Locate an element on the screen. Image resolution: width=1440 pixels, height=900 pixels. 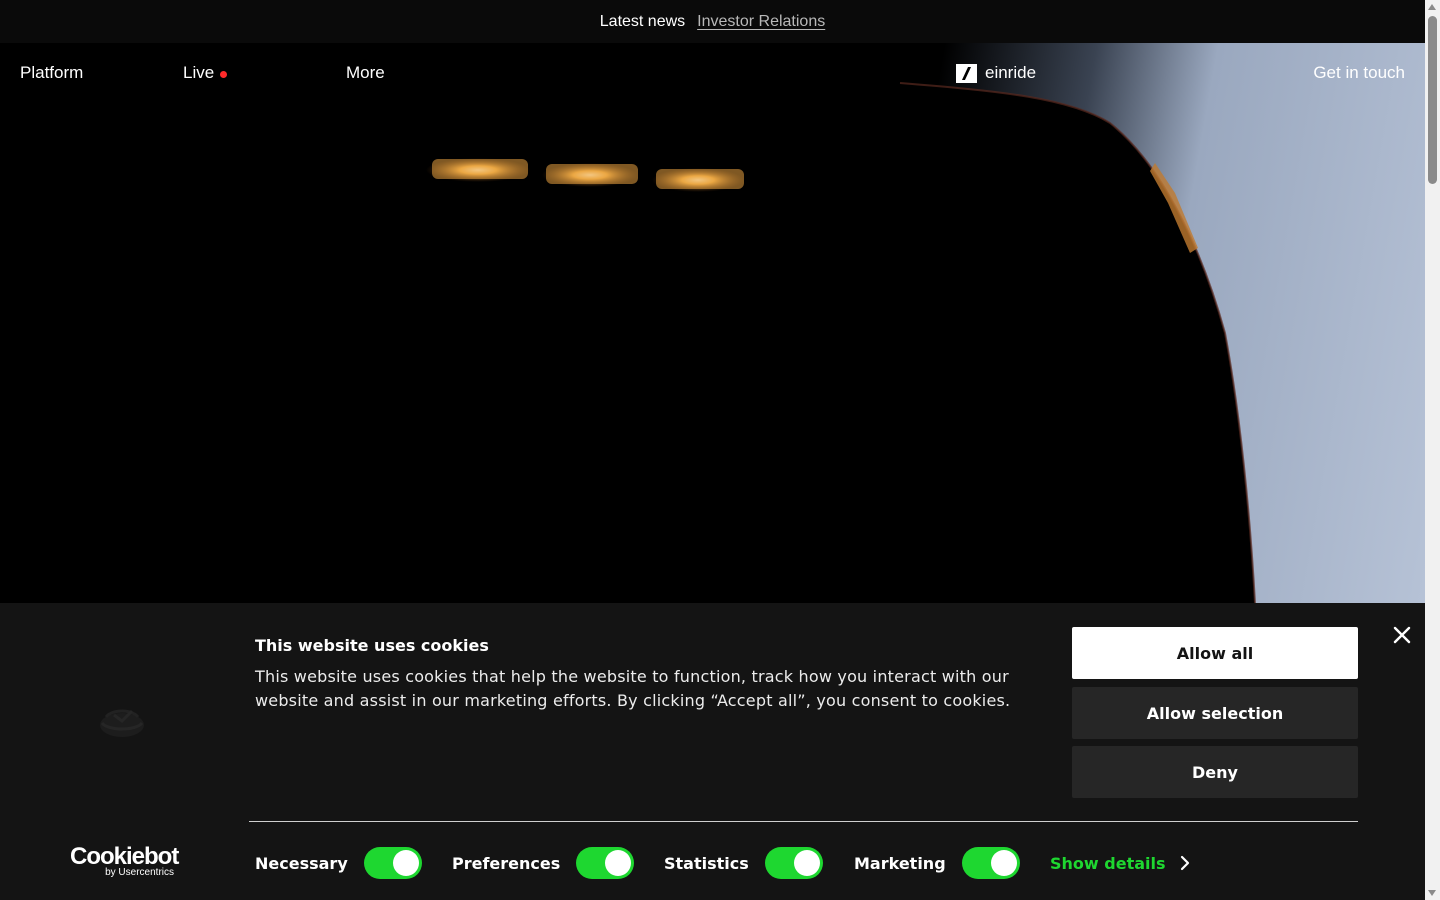
toggle-label: Marketing is located at coordinates (900, 863).